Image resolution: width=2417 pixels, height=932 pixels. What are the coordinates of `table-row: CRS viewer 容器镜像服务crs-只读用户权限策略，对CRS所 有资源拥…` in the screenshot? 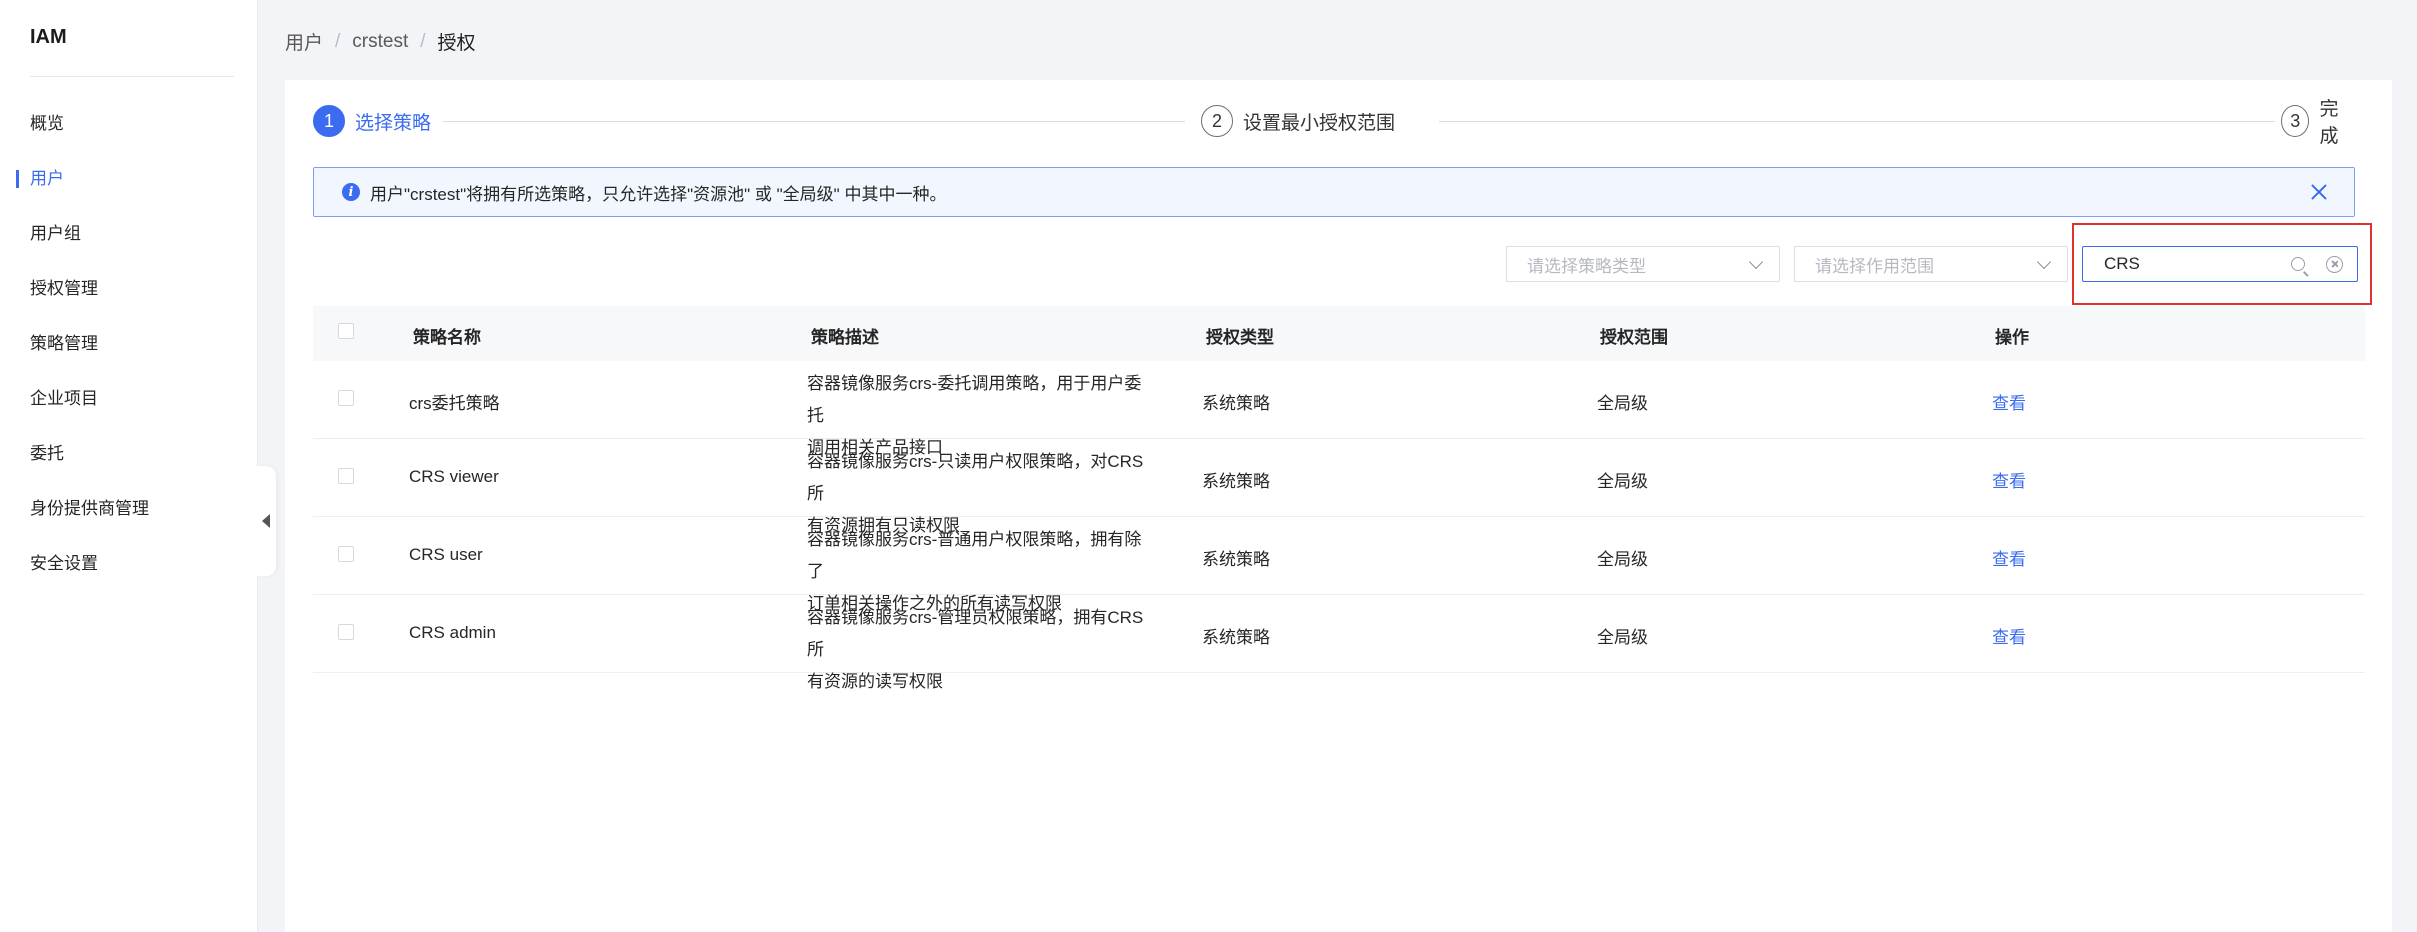 It's located at (1339, 487).